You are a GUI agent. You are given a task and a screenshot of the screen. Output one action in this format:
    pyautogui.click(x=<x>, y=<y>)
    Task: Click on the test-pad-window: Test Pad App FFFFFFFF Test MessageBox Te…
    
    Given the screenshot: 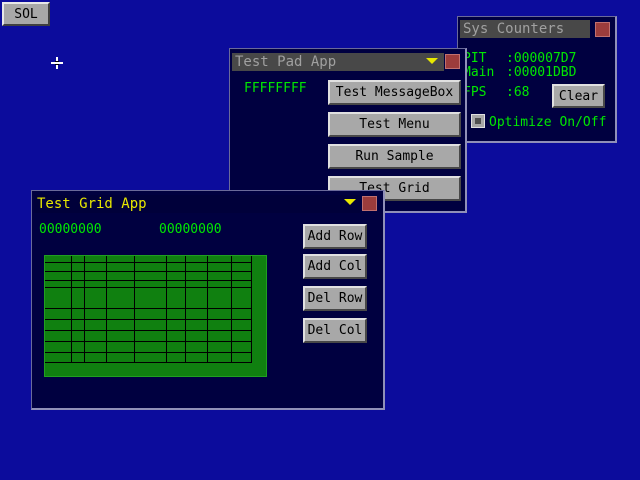 What is the action you would take?
    pyautogui.click(x=348, y=130)
    